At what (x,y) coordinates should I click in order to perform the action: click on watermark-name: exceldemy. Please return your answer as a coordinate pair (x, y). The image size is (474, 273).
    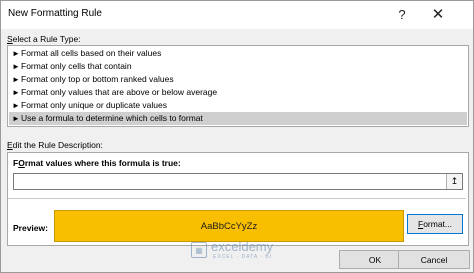
    Looking at the image, I should click on (242, 246).